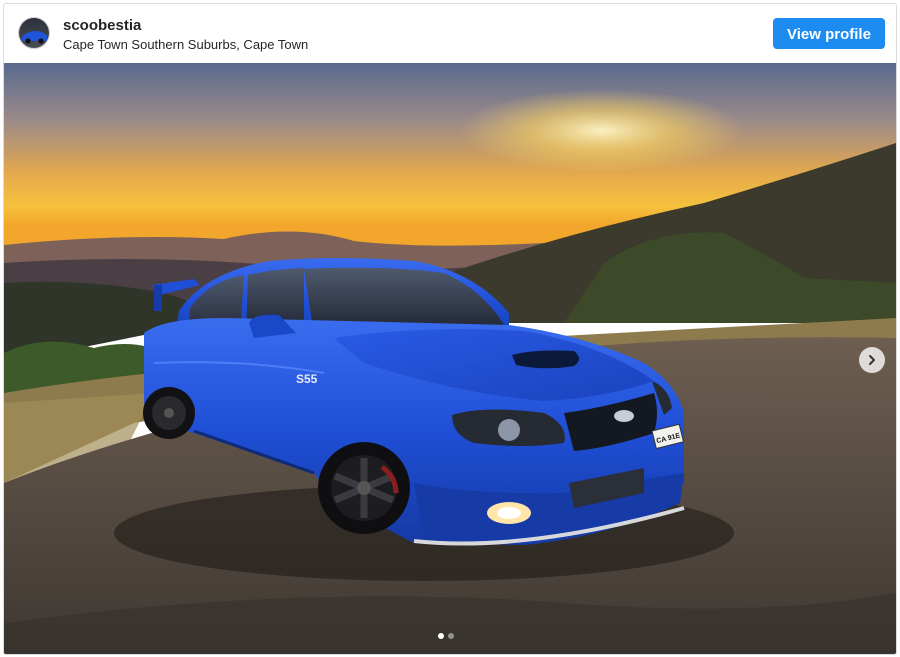  Describe the element at coordinates (102, 25) in the screenshot. I see `username: scoobestia` at that location.